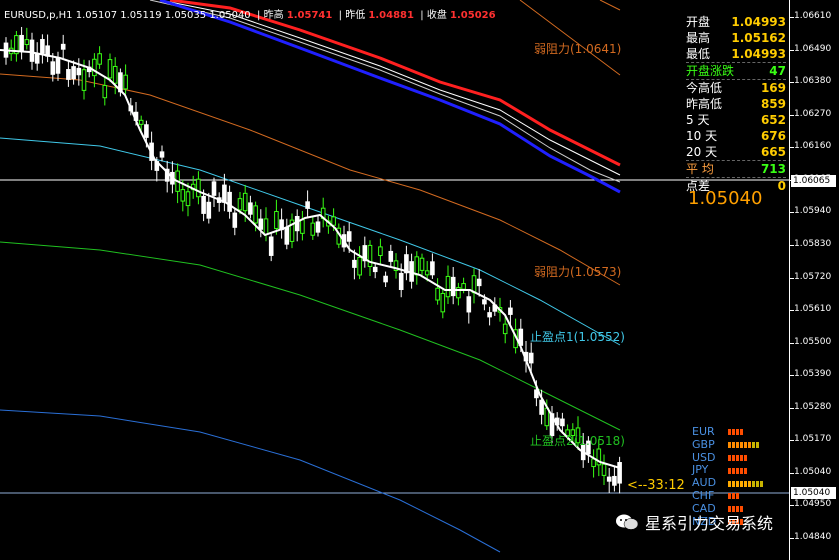 This screenshot has width=839, height=560. I want to click on price-tick-label: 1.05720, so click(813, 276).